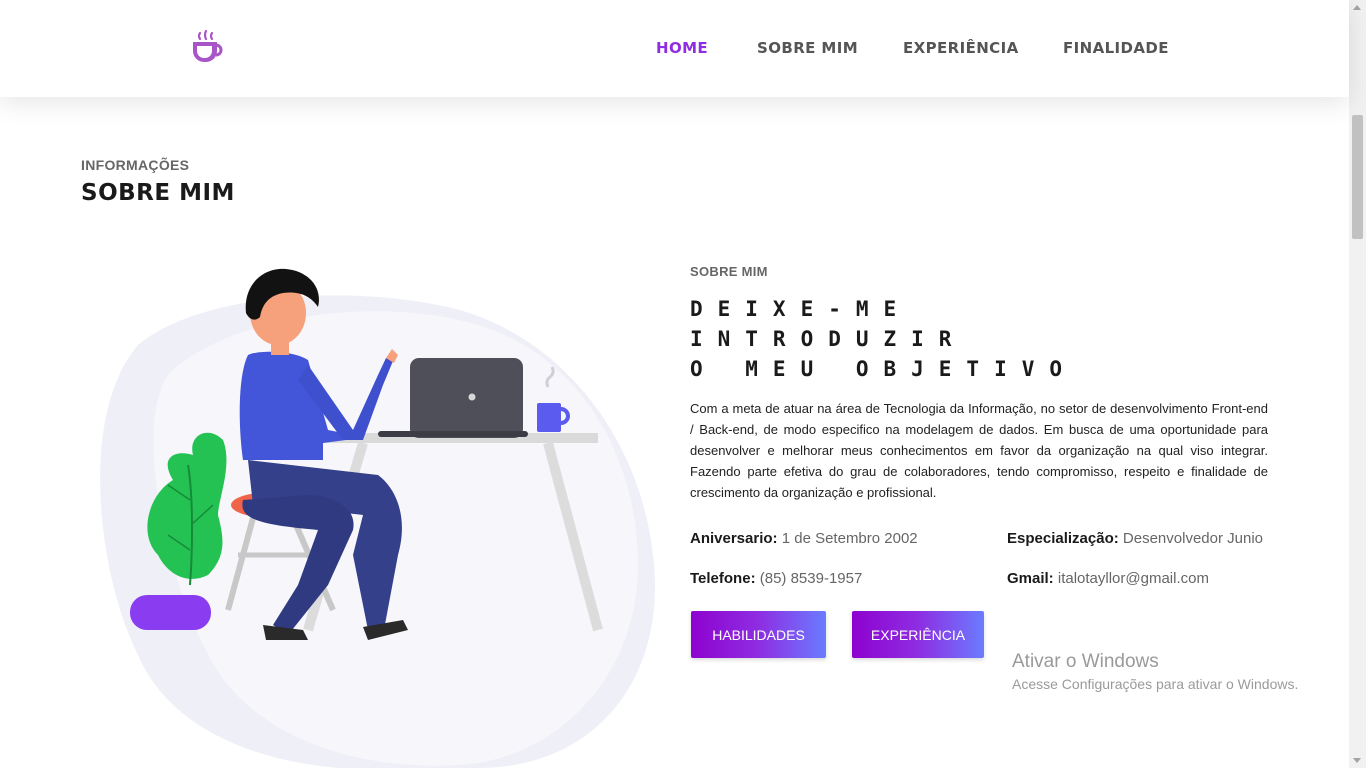  Describe the element at coordinates (918, 634) in the screenshot. I see `experience-button: EXPERIÊNCIA` at that location.